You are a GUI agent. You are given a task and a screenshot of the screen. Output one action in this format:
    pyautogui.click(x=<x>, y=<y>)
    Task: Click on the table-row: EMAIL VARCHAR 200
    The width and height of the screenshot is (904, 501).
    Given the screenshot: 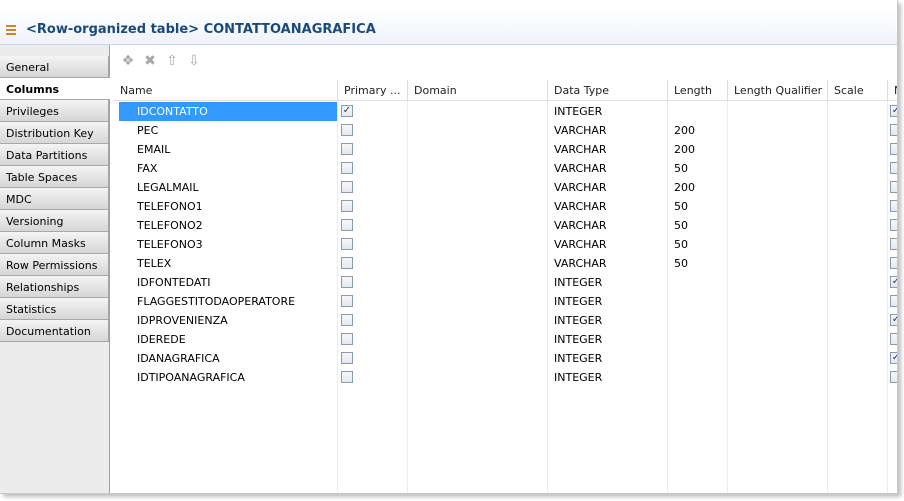 What is the action you would take?
    pyautogui.click(x=503, y=149)
    